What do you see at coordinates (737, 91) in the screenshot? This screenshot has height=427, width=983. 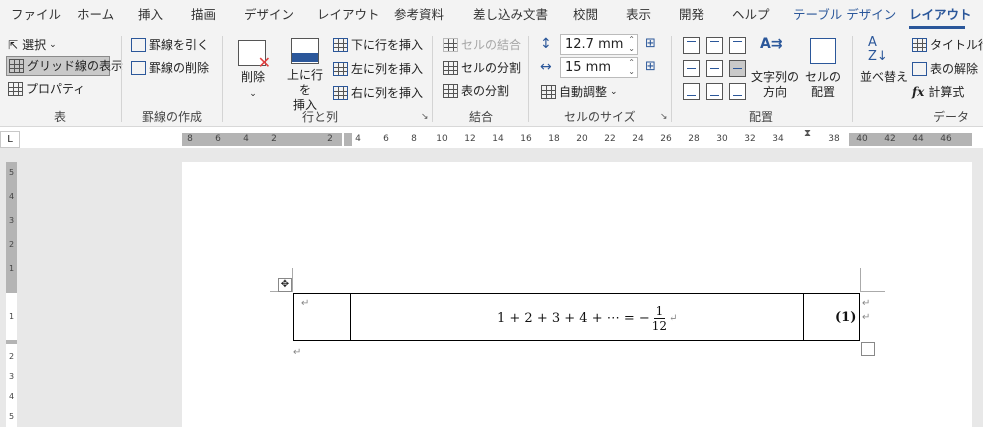 I see `align-bottom-right-icon` at bounding box center [737, 91].